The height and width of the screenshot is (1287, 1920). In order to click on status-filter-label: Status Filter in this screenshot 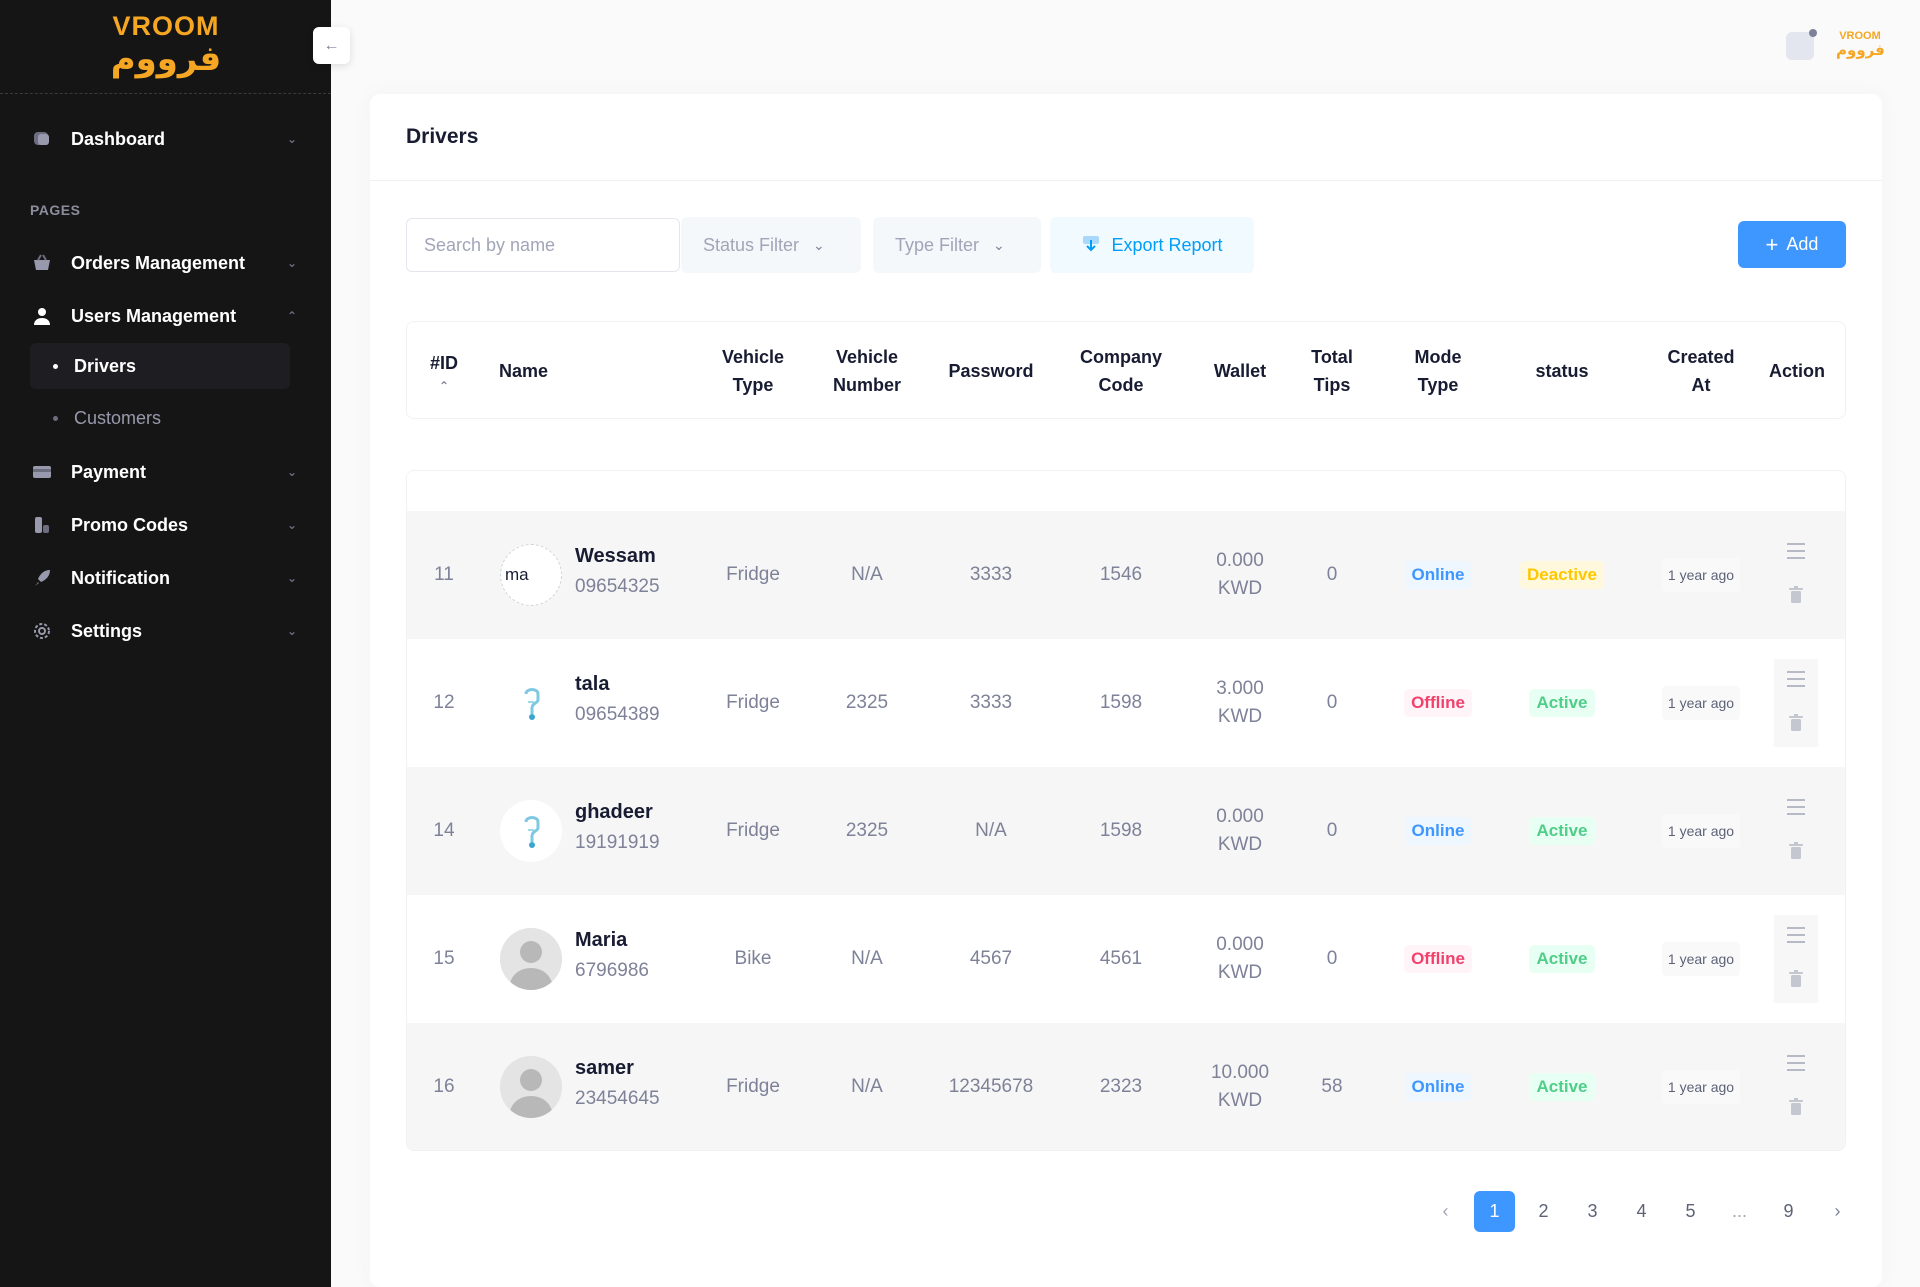, I will do `click(751, 244)`.